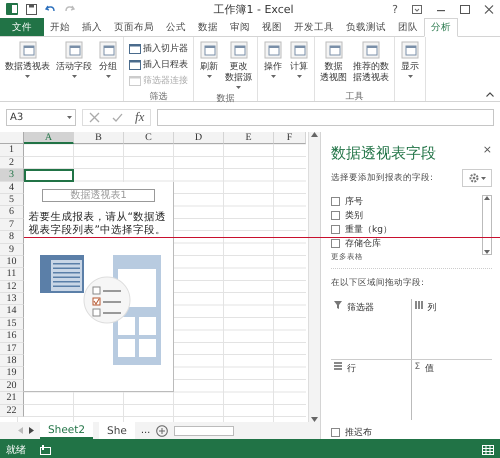 This screenshot has height=458, width=500. I want to click on column-header: F, so click(290, 138).